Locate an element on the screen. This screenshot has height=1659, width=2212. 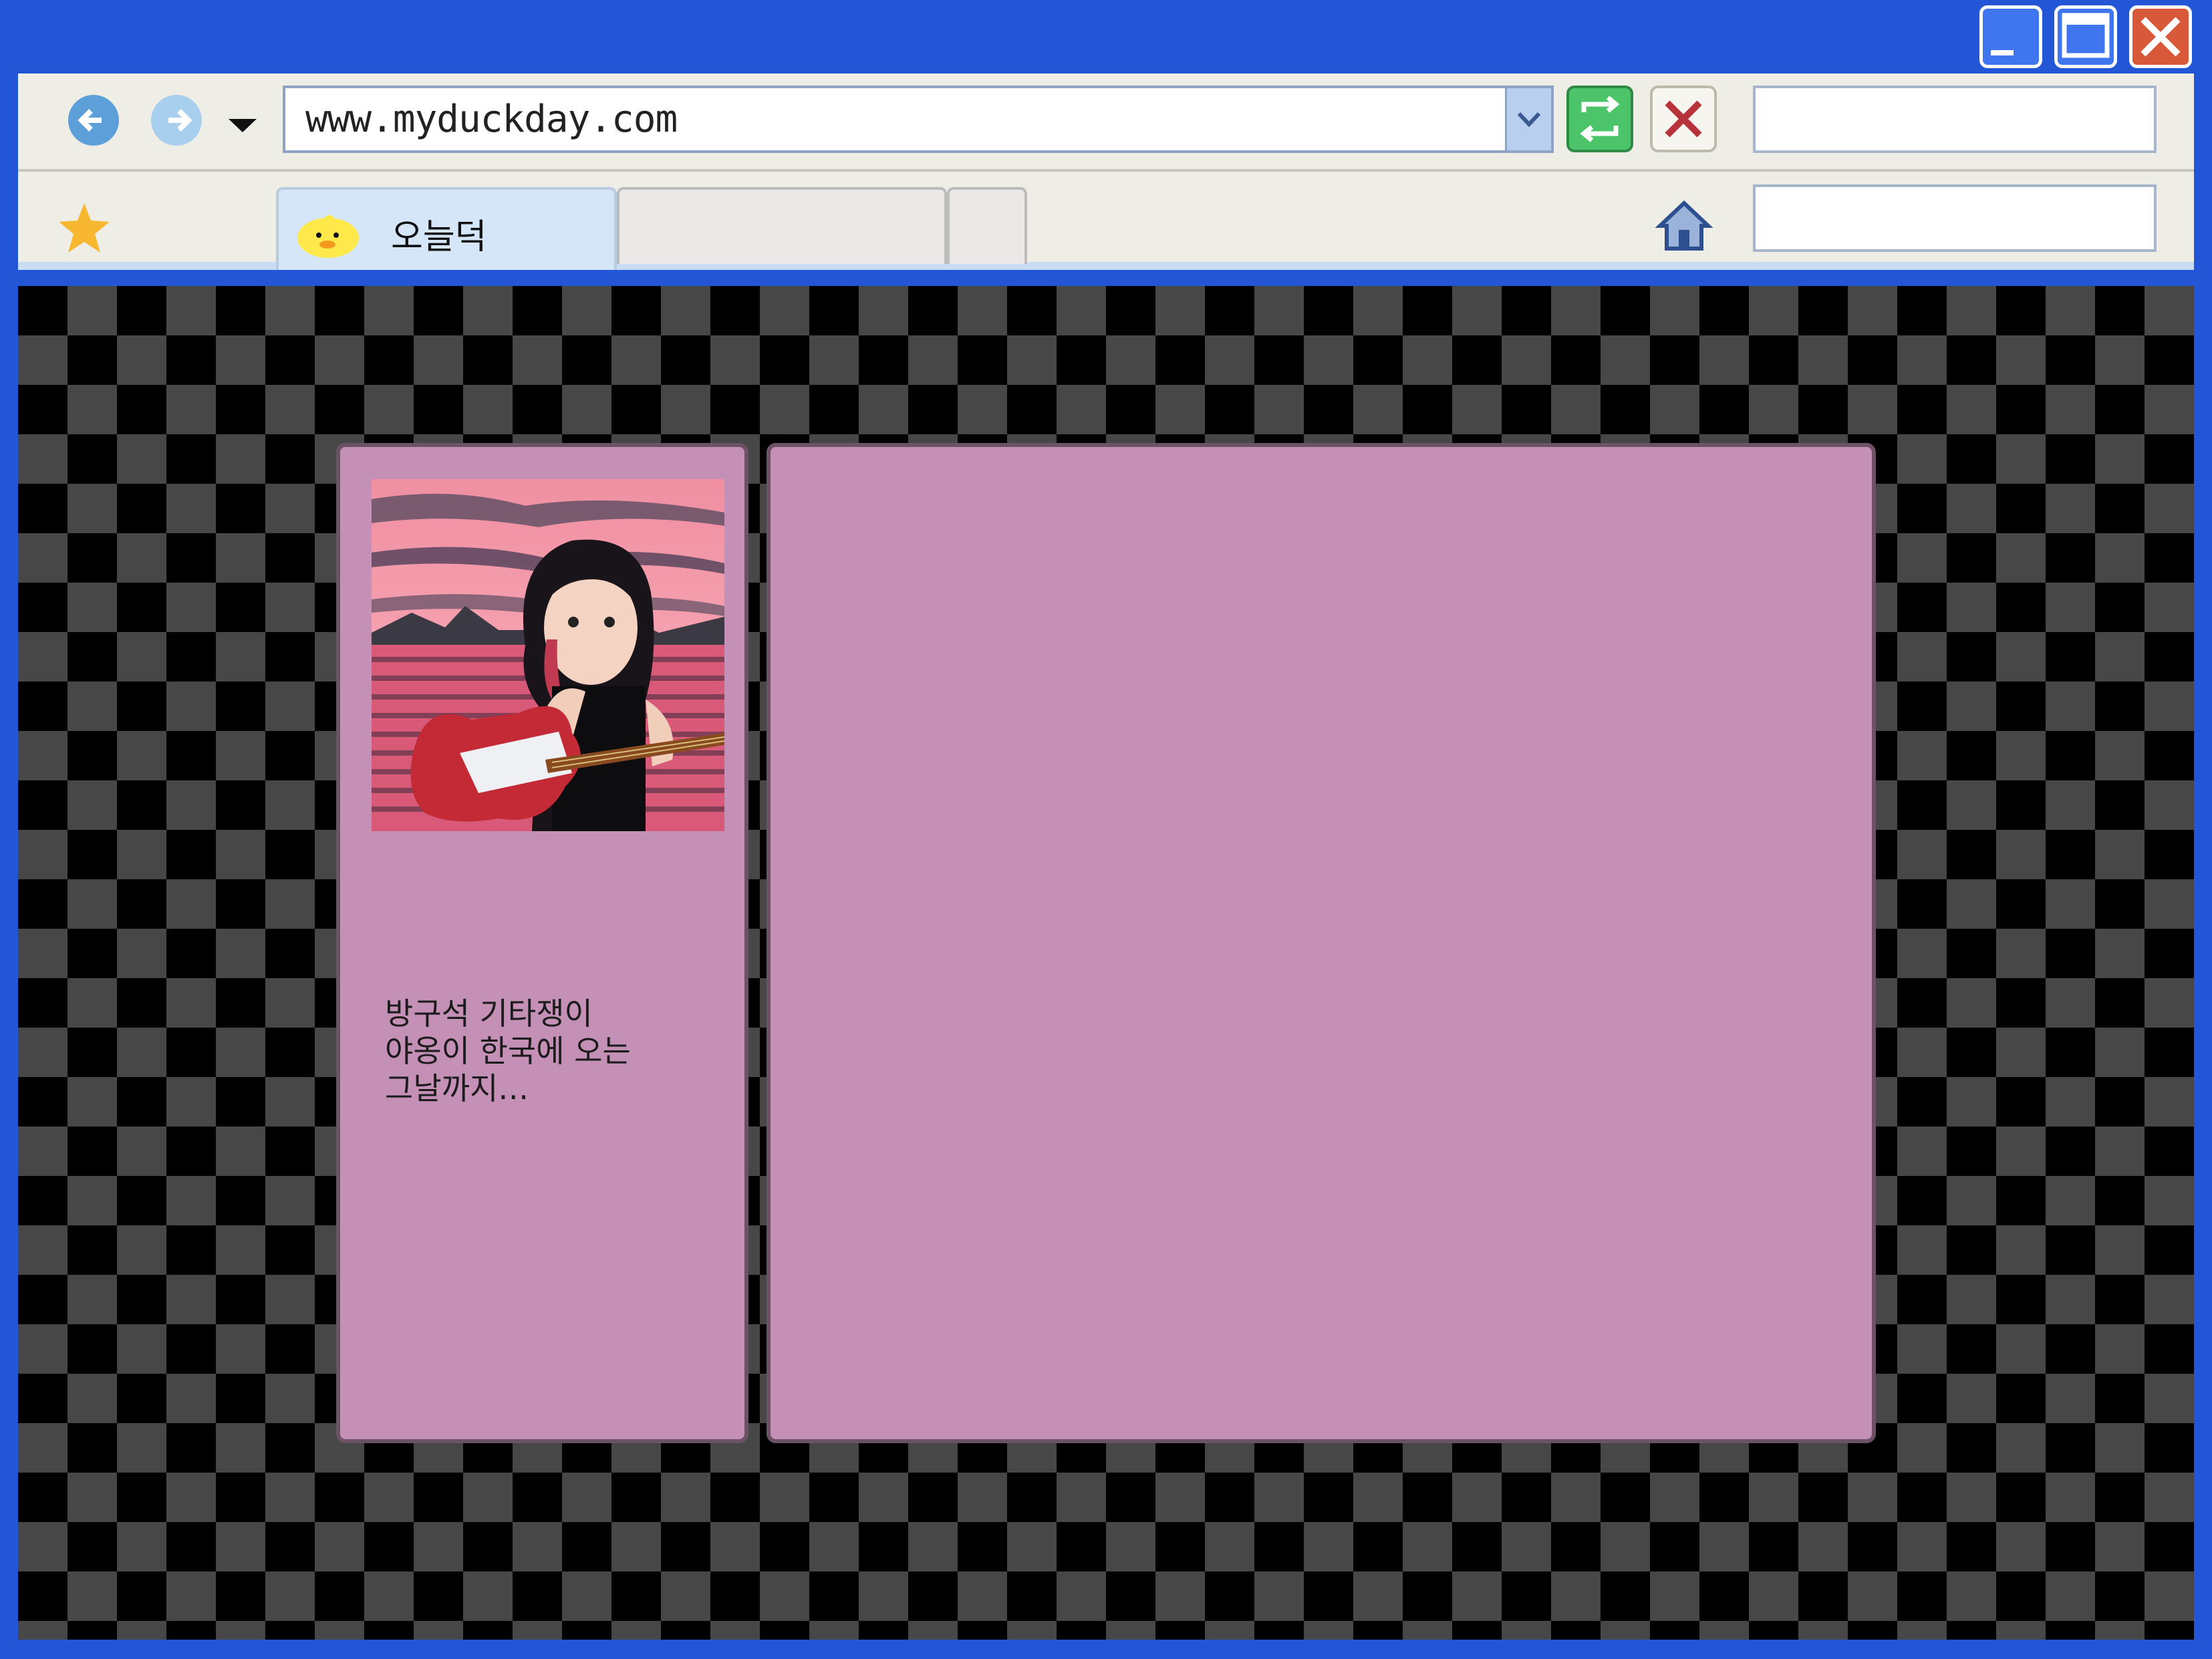
tab-label: 오늘덕 is located at coordinates (439, 237).